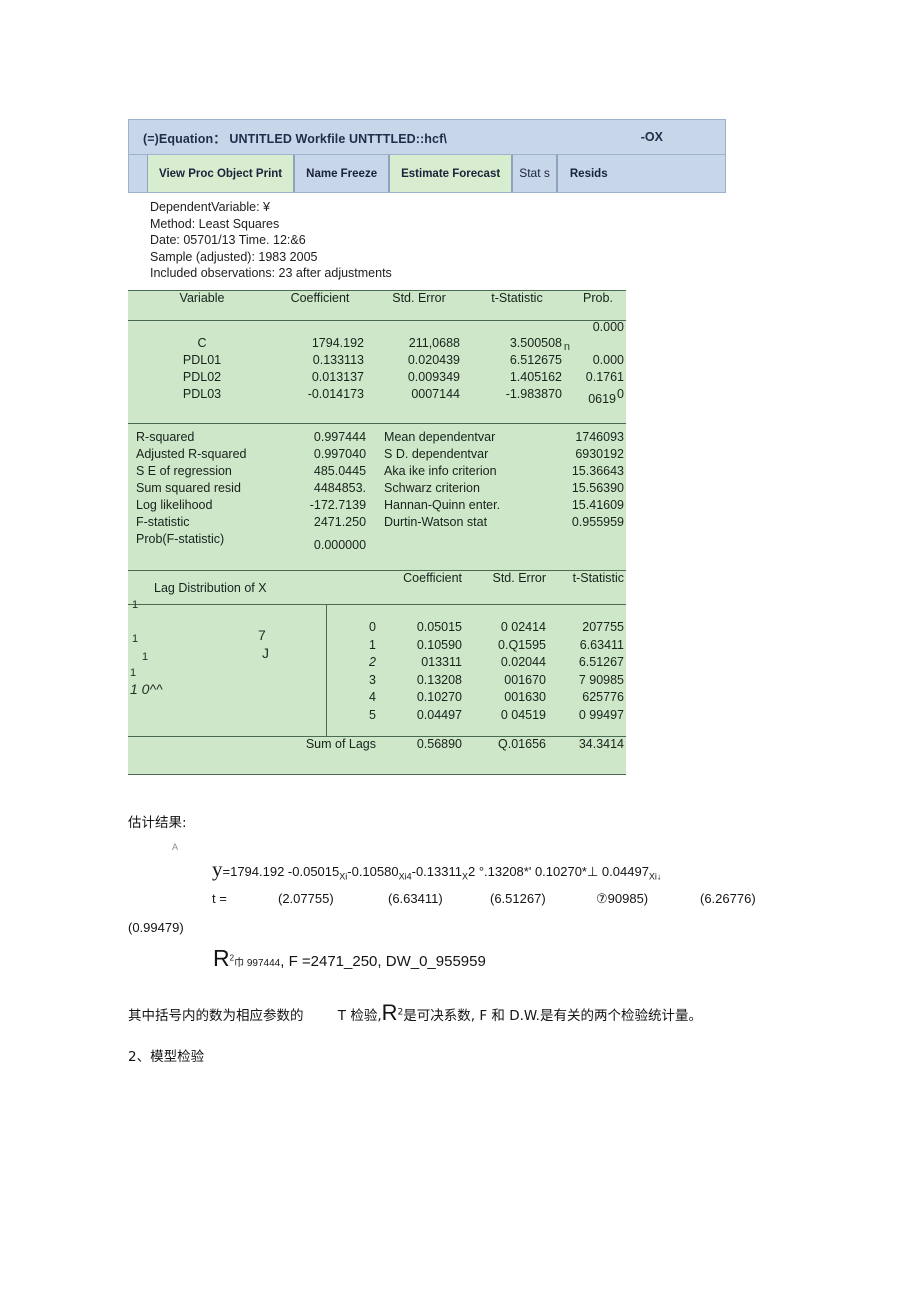  I want to click on fit-statistics-line: R2巾 997444, F =2471_250, DW_0_955959, so click(349, 958).